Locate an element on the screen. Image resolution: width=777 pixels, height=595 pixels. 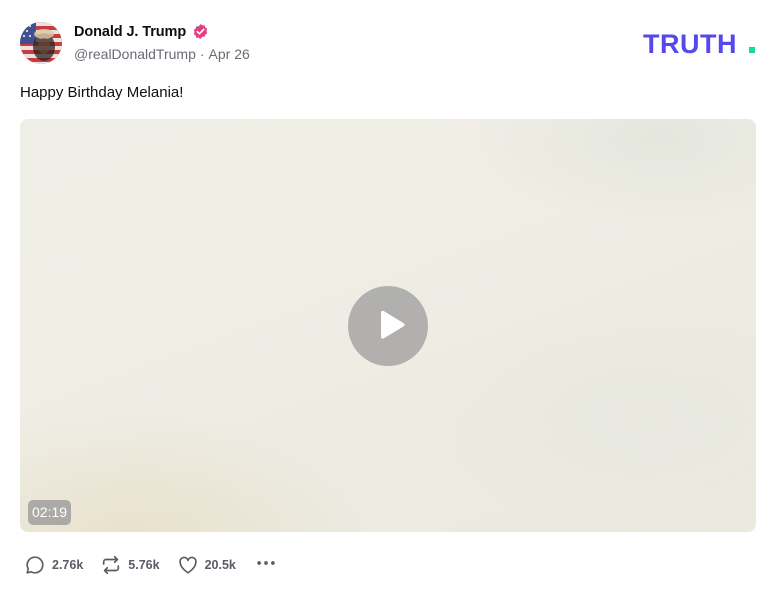
post-meta: @realDonaldTrump · Apr 26 is located at coordinates (162, 54).